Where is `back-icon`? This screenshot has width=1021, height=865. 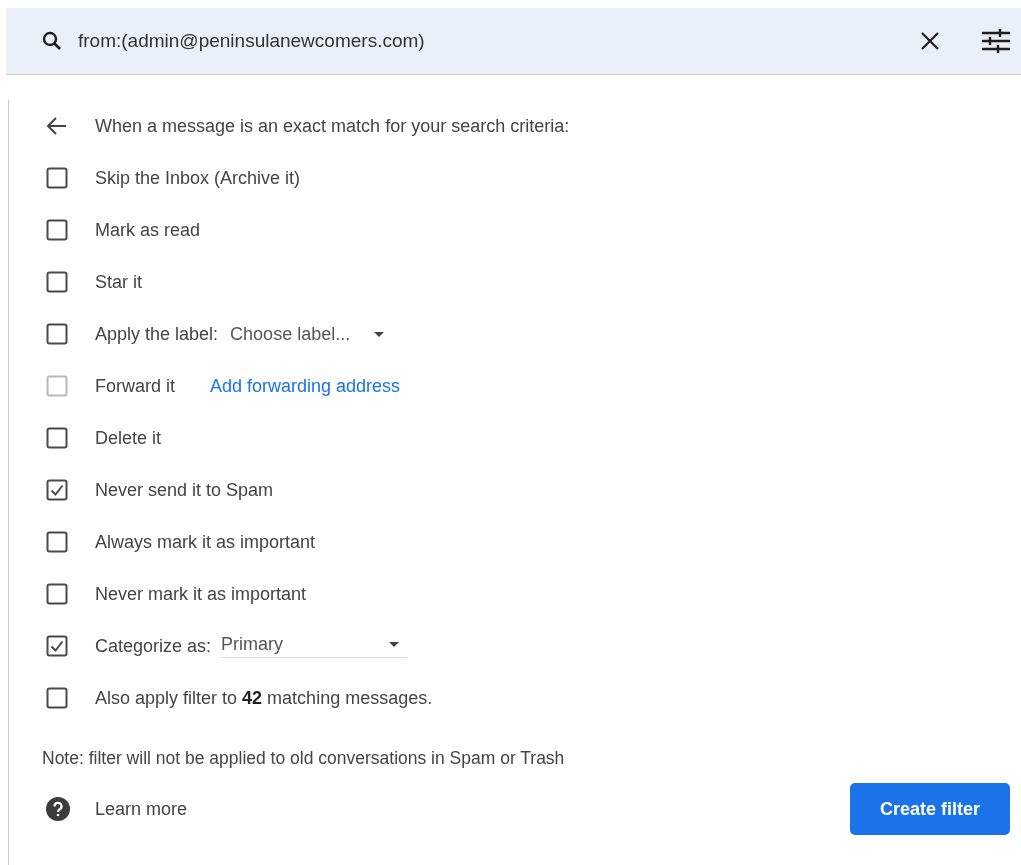 back-icon is located at coordinates (57, 126).